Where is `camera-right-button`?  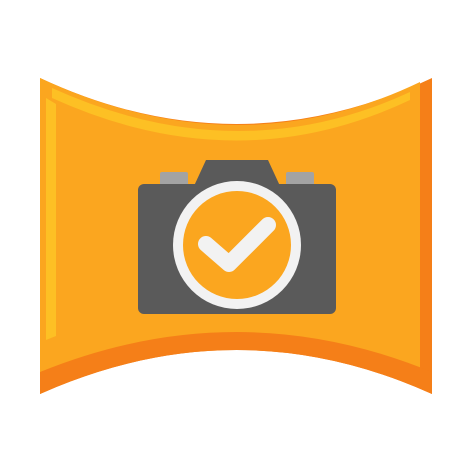
camera-right-button is located at coordinates (300, 179).